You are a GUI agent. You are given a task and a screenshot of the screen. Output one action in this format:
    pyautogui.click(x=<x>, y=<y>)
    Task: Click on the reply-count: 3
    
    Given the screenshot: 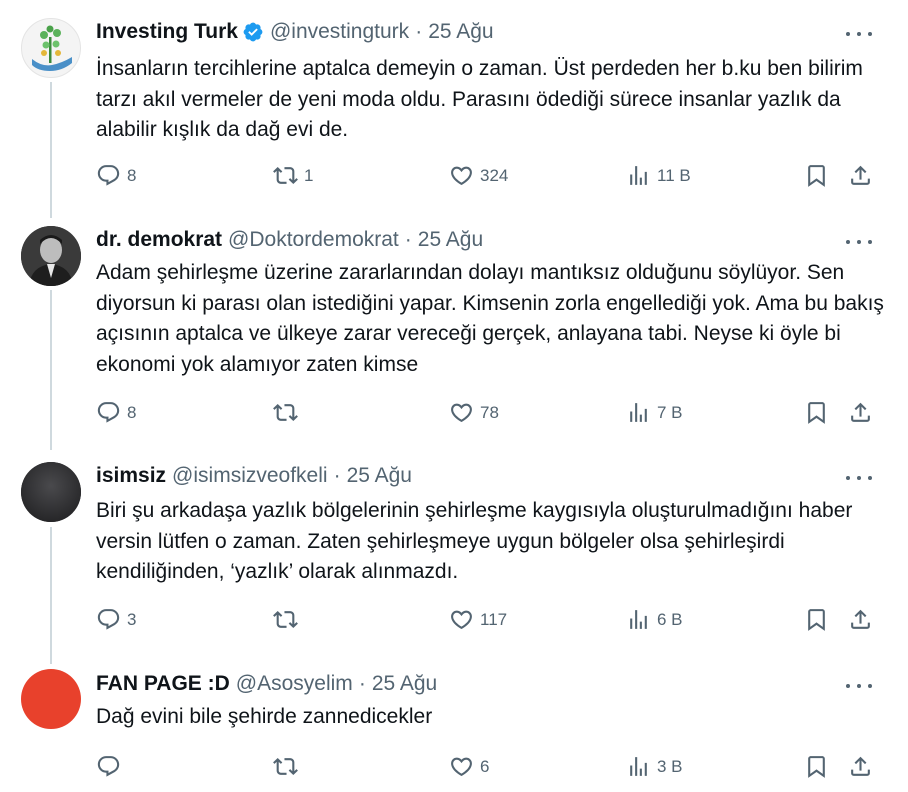 What is the action you would take?
    pyautogui.click(x=132, y=619)
    